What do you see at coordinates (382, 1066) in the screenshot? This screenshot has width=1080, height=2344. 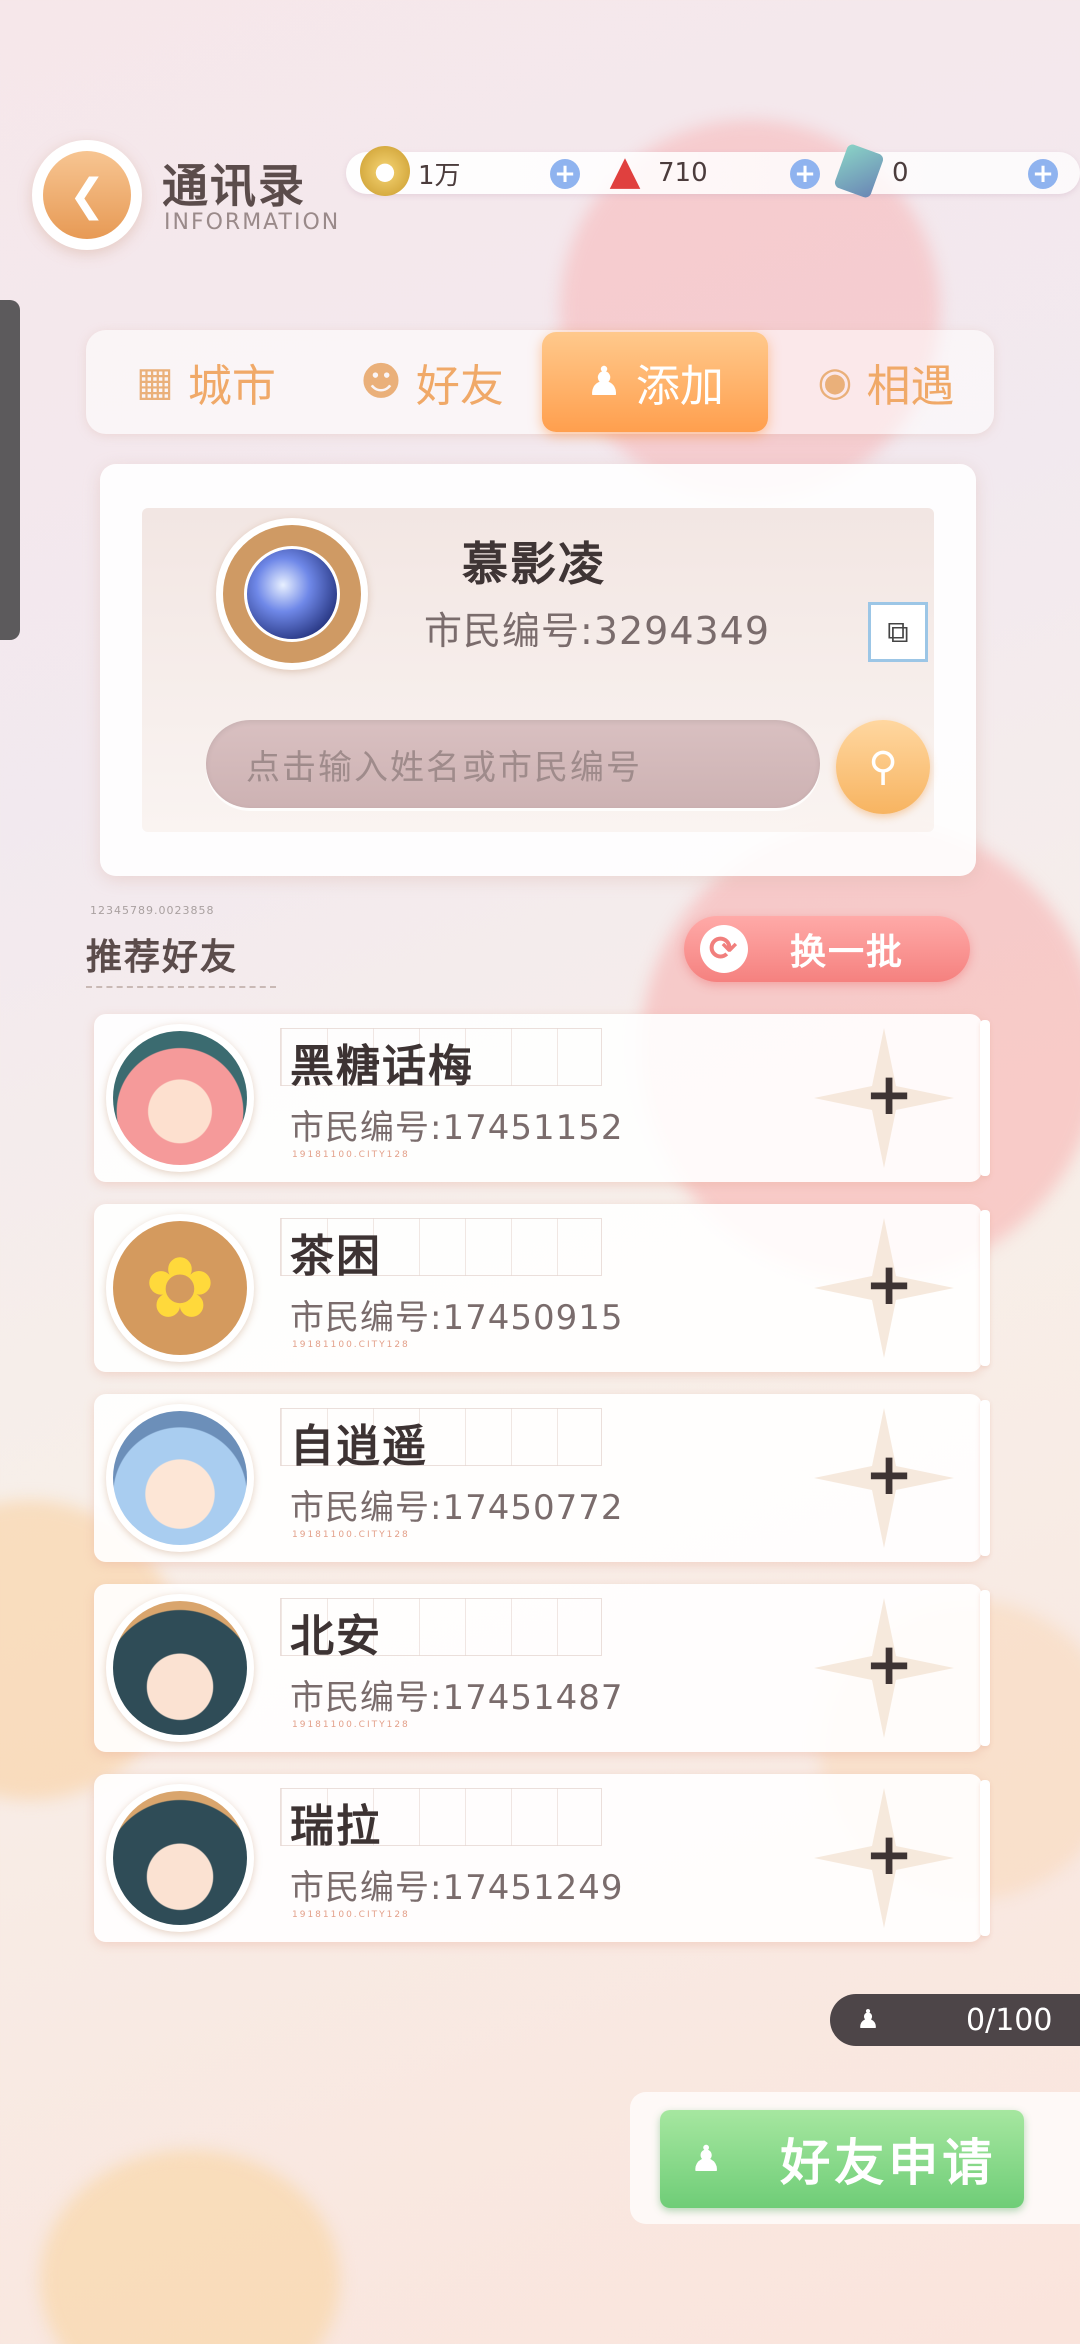 I see `friend-name: 黑糖话梅` at bounding box center [382, 1066].